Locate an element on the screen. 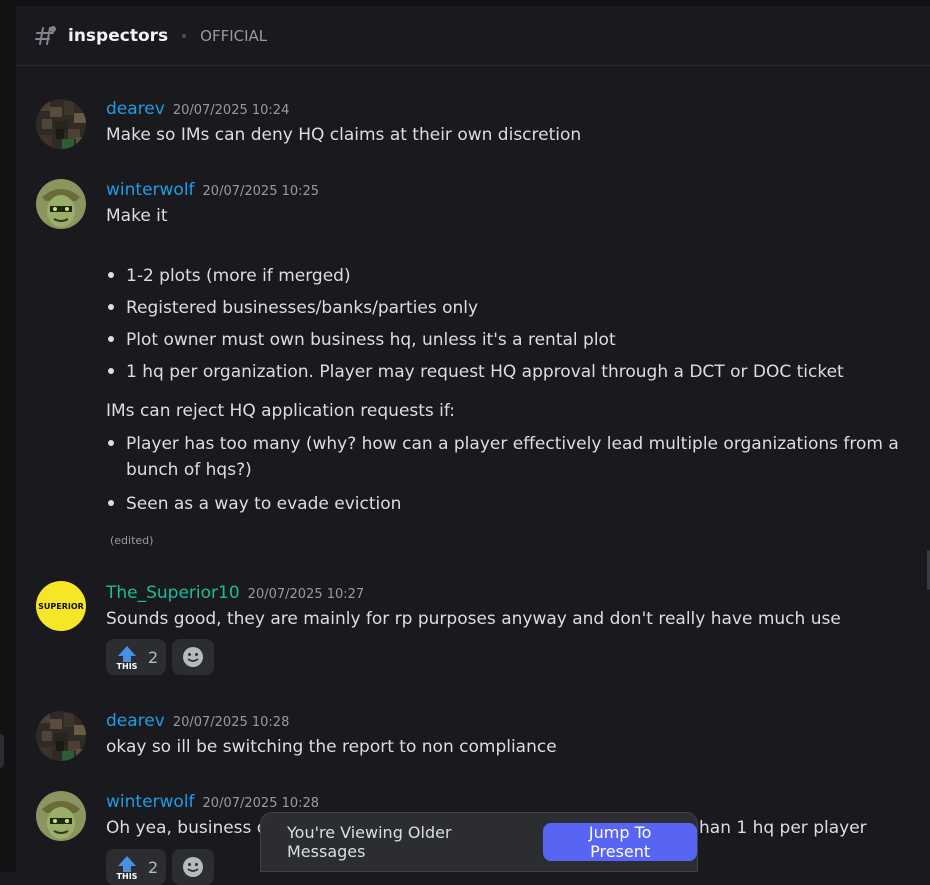 The image size is (930, 885). message-header: The_Superior10 20/07/2025 10:27 is located at coordinates (235, 593).